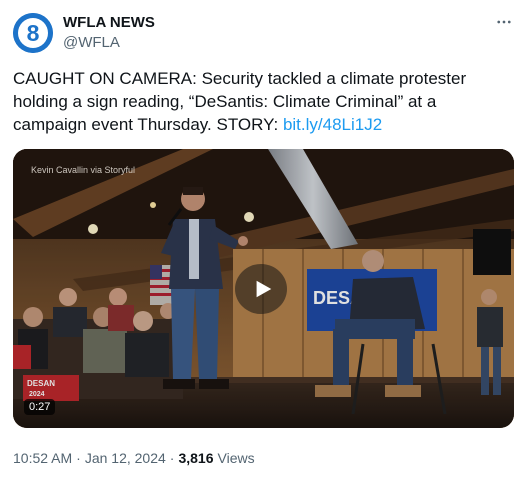 This screenshot has width=529, height=477. Describe the element at coordinates (83, 170) in the screenshot. I see `video-credit: Kevin Cavallin via Storyful` at that location.